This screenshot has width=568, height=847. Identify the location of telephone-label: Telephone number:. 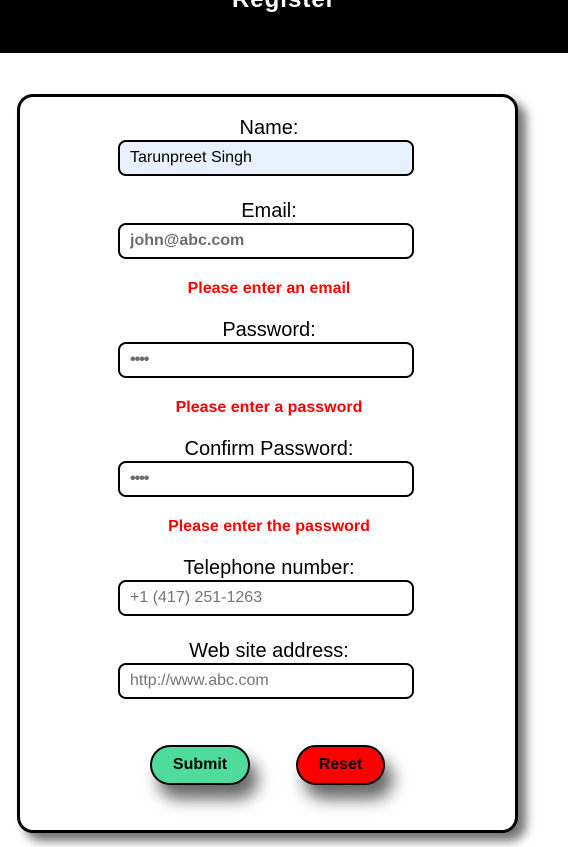
(269, 568).